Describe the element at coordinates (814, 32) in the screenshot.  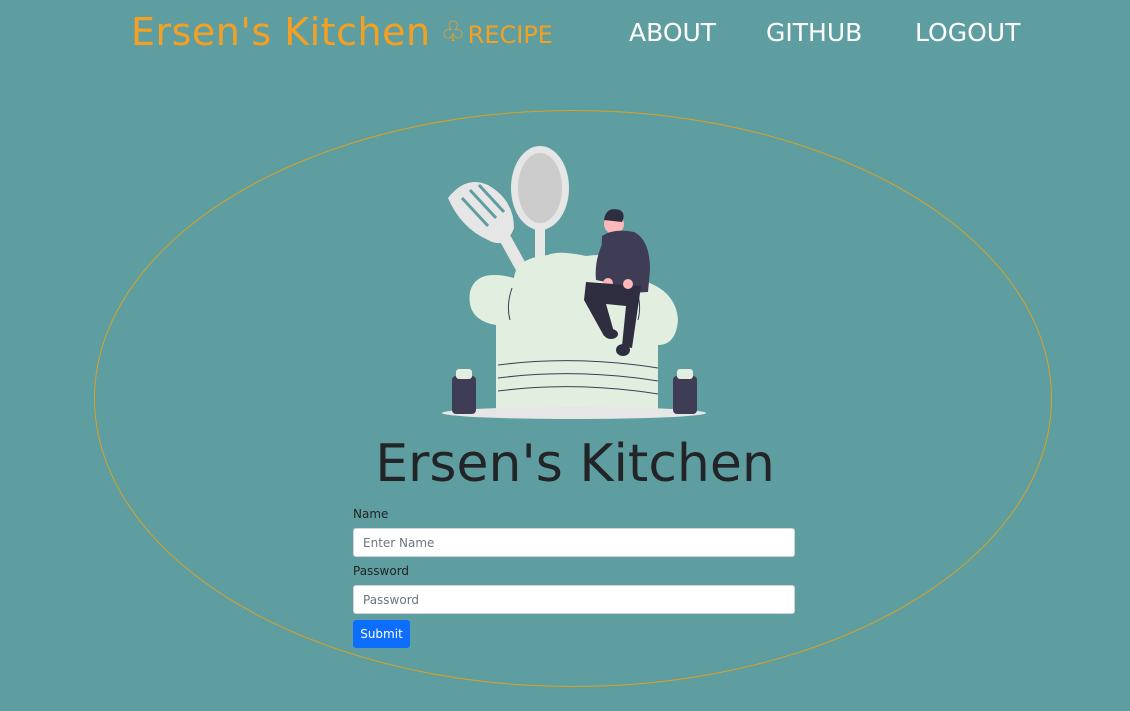
I see `nav-github-link: GITHUB` at that location.